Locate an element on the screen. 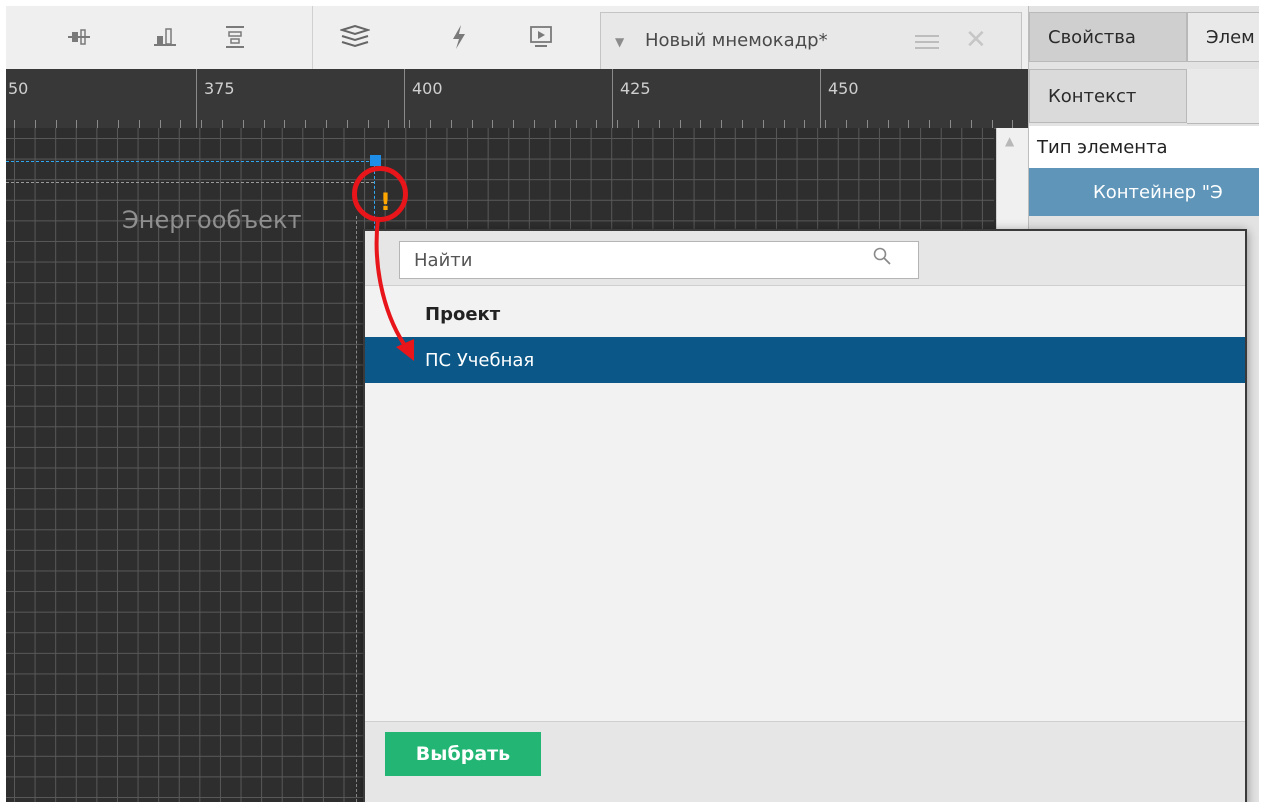 The image size is (1269, 805). select-button: Выбрать is located at coordinates (463, 754).